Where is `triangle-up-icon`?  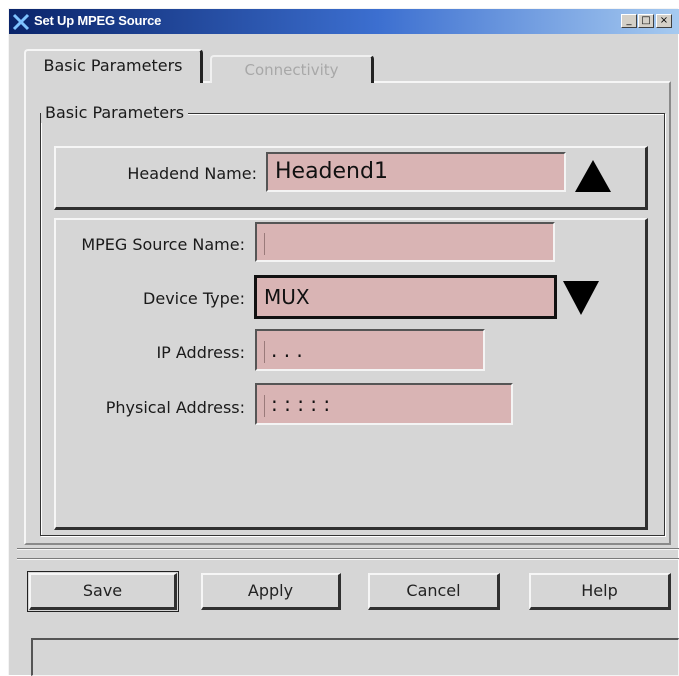 triangle-up-icon is located at coordinates (593, 176).